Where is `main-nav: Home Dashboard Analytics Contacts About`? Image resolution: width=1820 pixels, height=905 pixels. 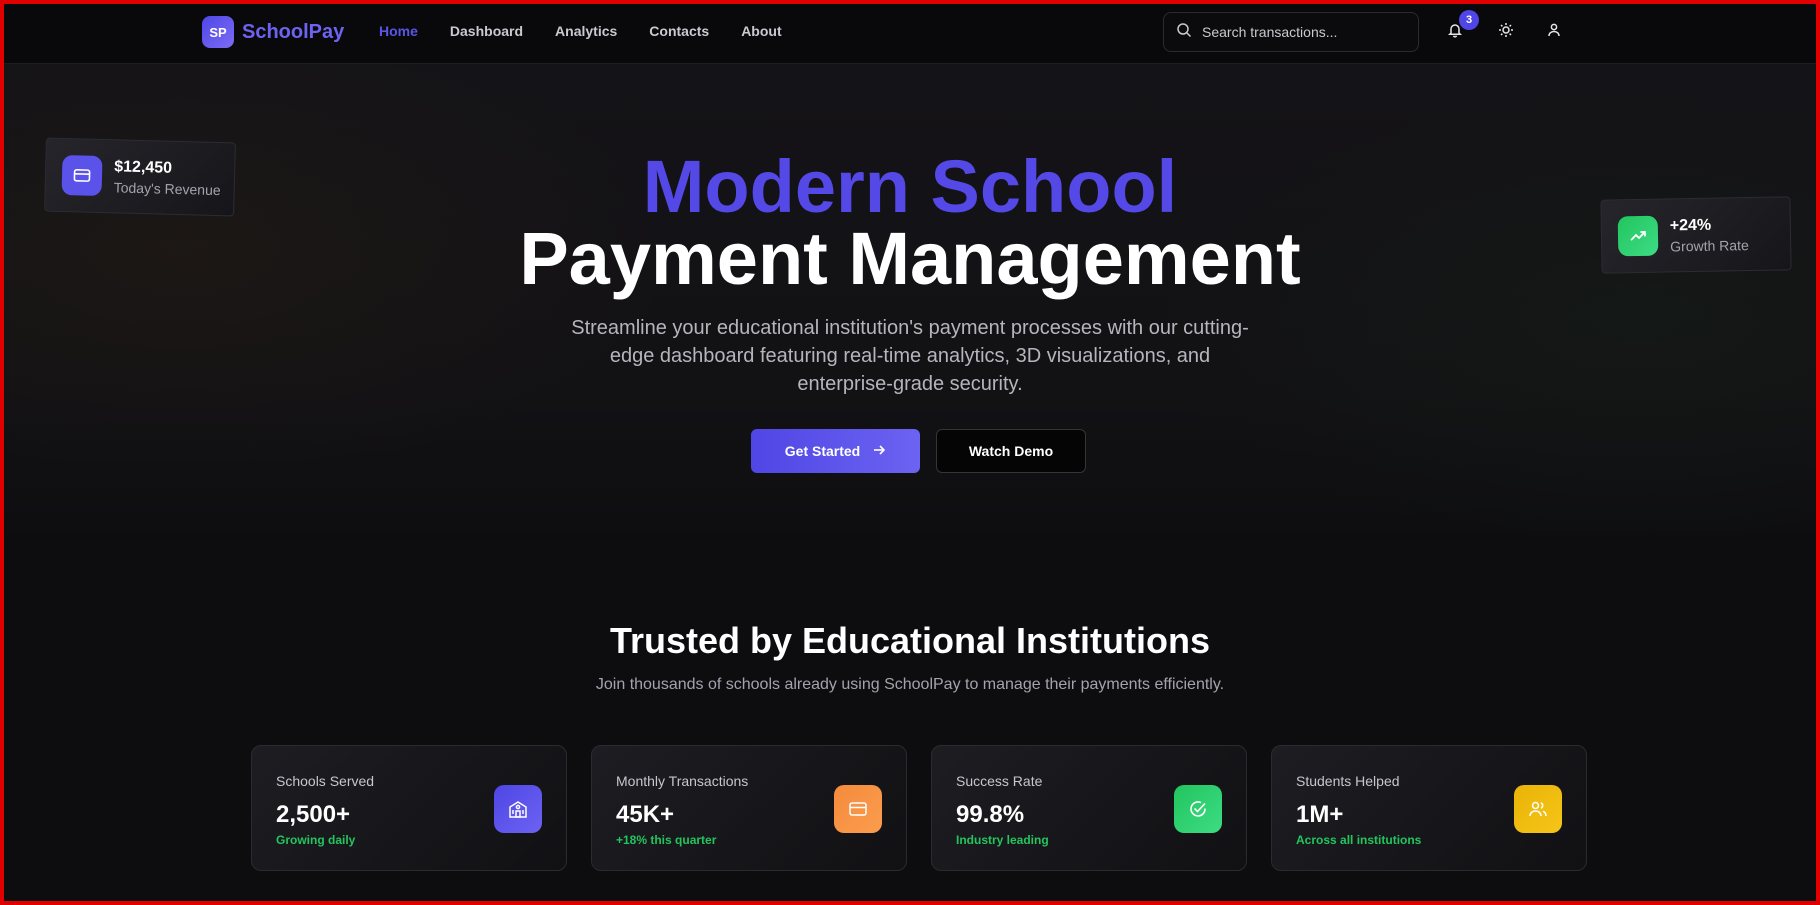
main-nav: Home Dashboard Analytics Contacts About is located at coordinates (580, 31).